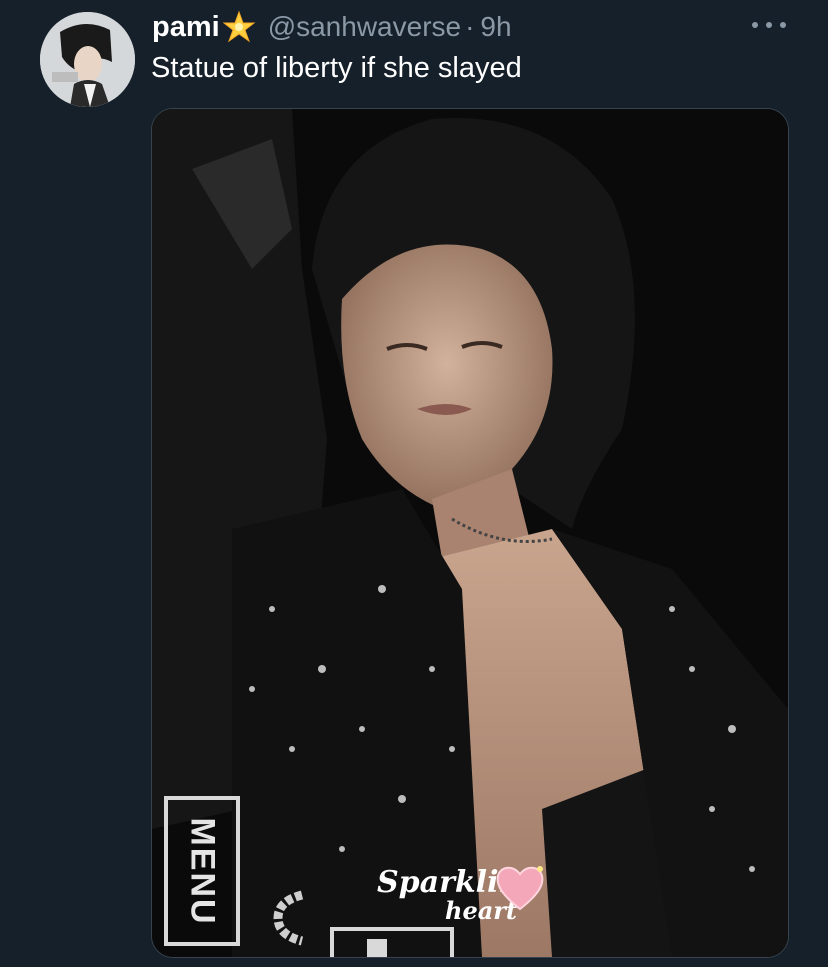 This screenshot has width=828, height=967. What do you see at coordinates (769, 25) in the screenshot?
I see `more-options-icon` at bounding box center [769, 25].